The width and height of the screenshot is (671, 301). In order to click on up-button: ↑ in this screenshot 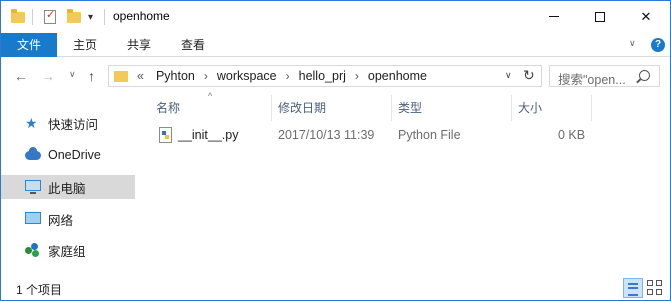, I will do `click(91, 76)`.